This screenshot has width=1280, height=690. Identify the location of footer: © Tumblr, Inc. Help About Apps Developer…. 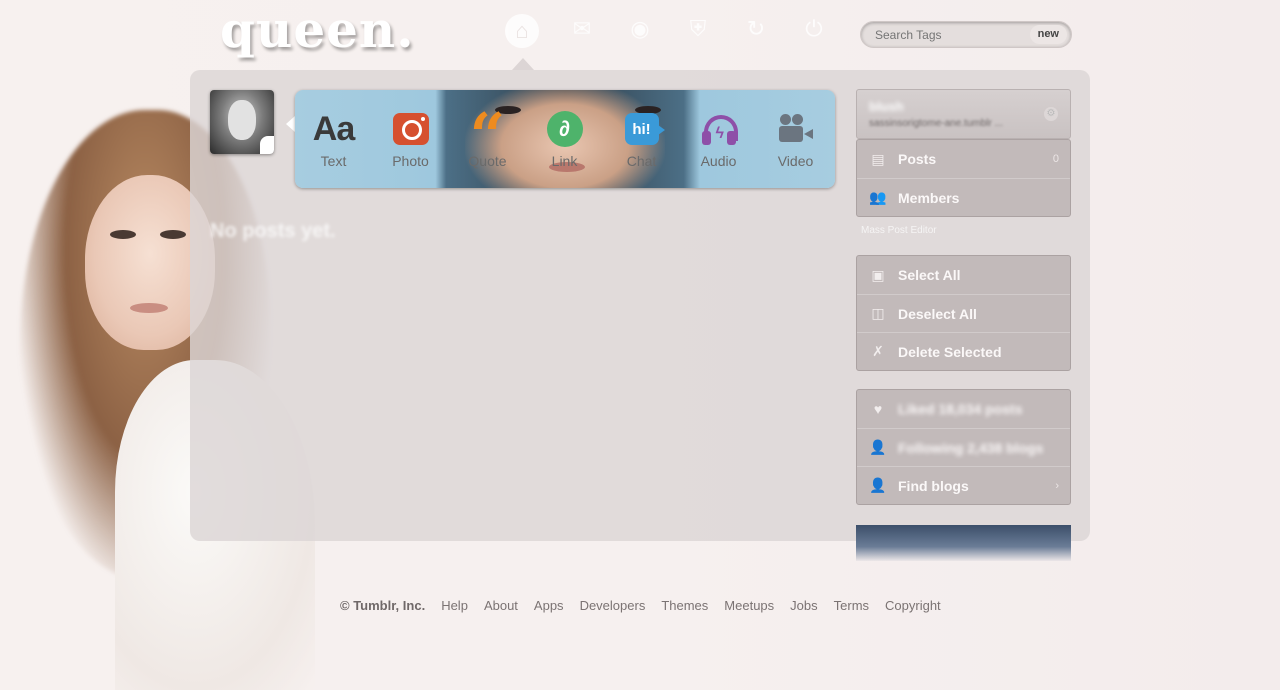
(640, 605).